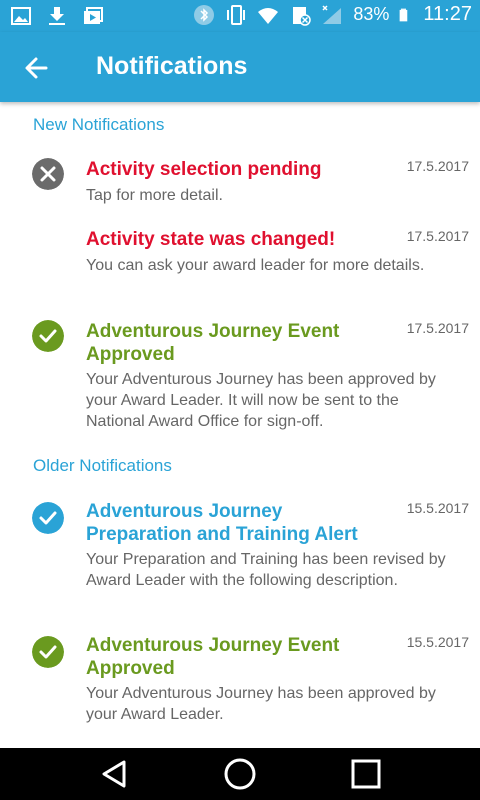 This screenshot has width=480, height=800. I want to click on notification-description: Tap for more detail., so click(154, 195).